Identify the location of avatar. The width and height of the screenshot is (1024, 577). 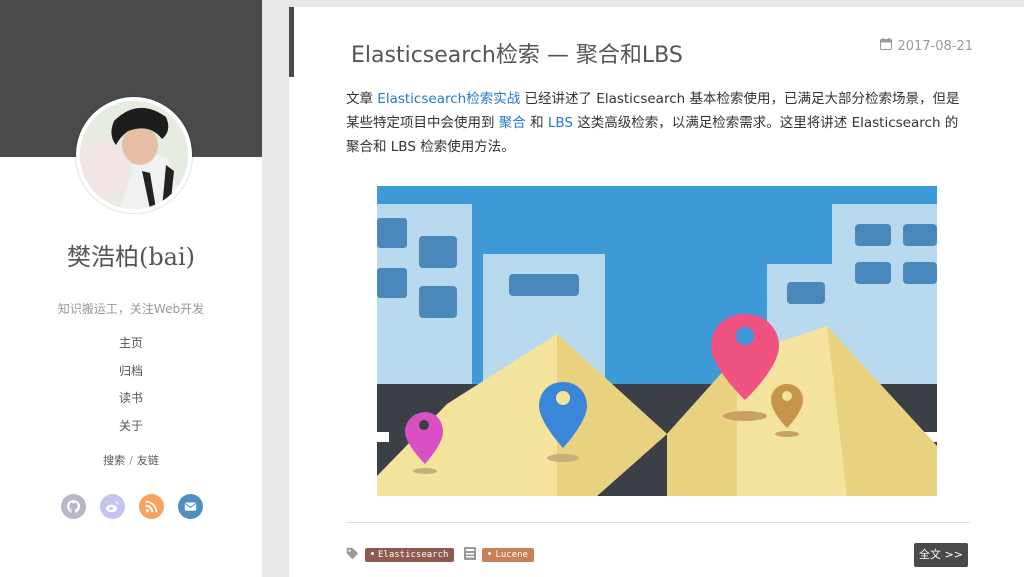
(134, 155).